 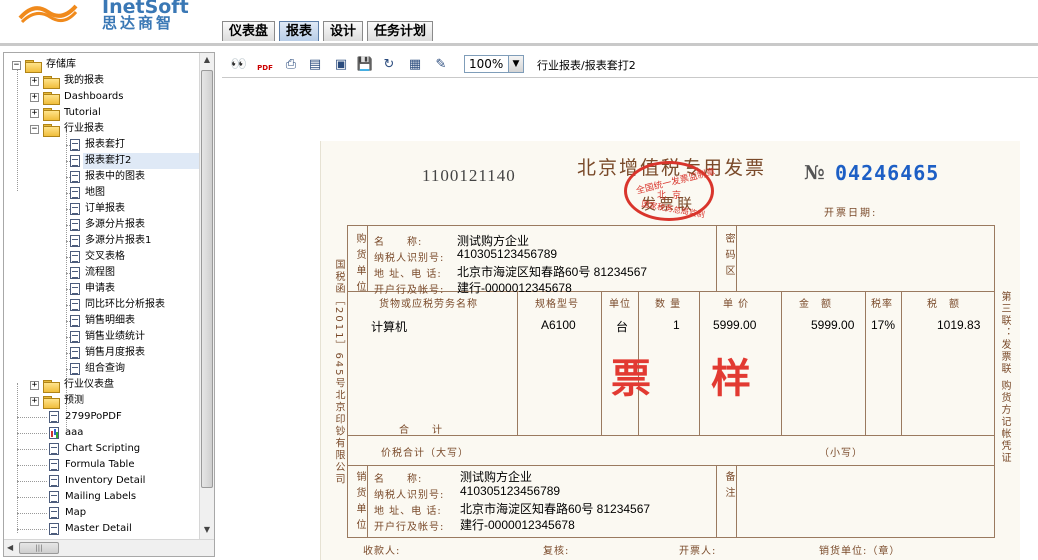 I want to click on issue-date-label: 开票日期:, so click(x=851, y=213).